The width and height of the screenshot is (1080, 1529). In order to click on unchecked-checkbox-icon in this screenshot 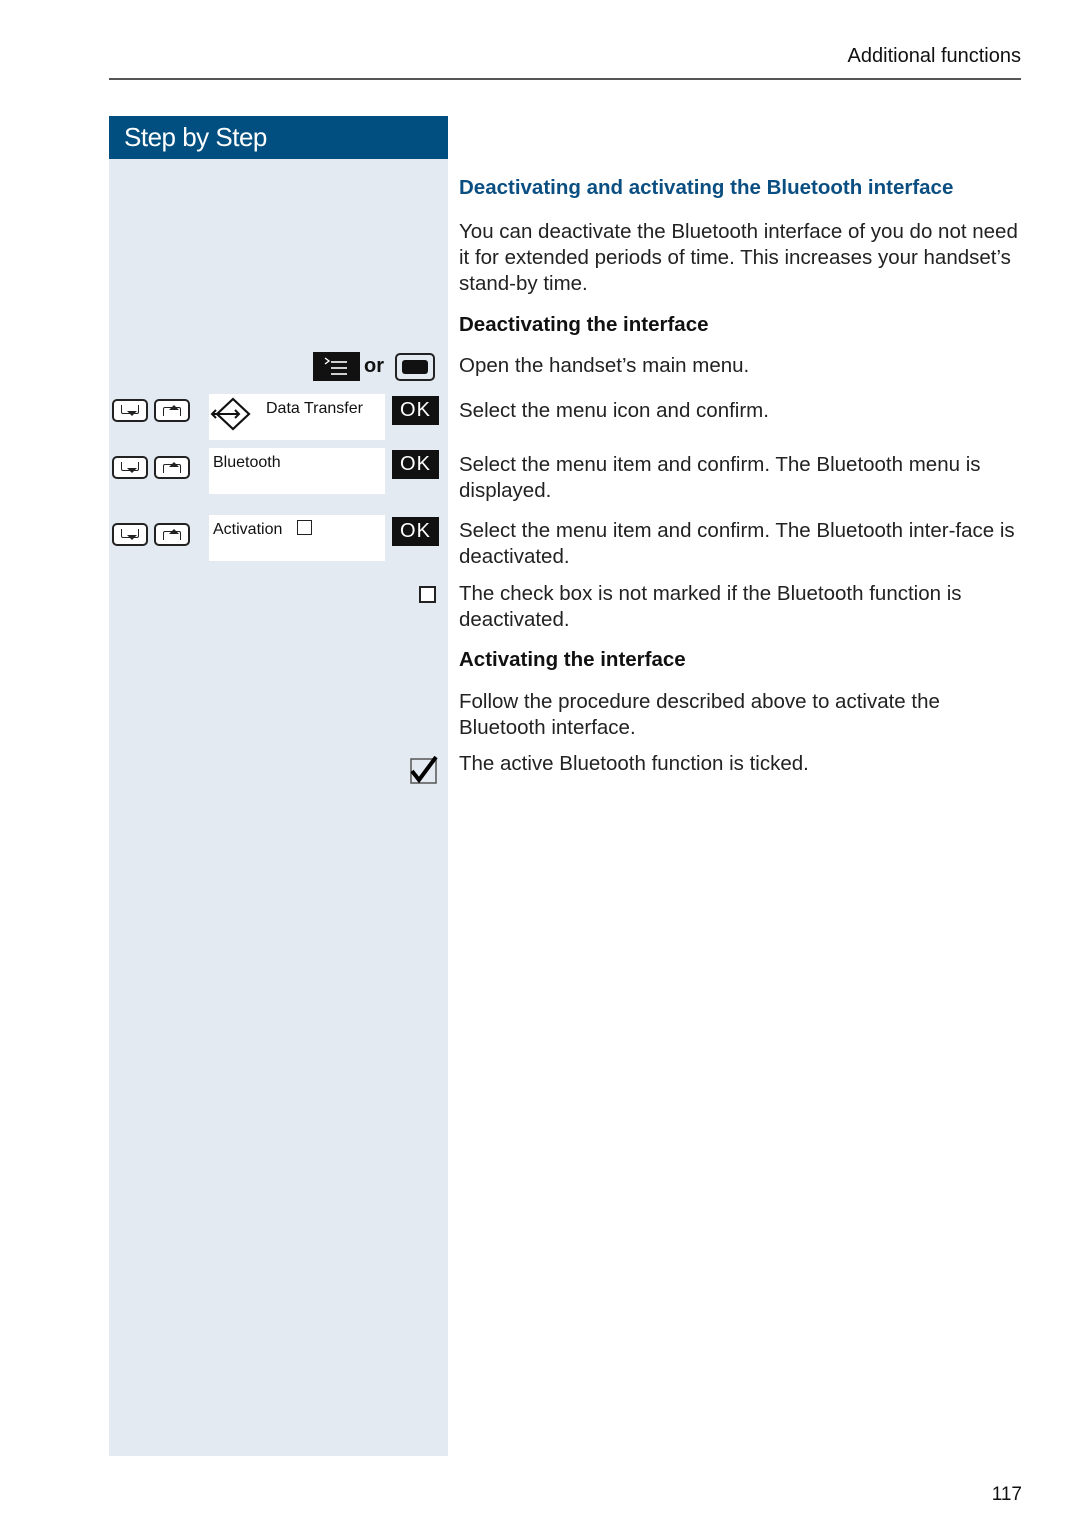, I will do `click(304, 527)`.